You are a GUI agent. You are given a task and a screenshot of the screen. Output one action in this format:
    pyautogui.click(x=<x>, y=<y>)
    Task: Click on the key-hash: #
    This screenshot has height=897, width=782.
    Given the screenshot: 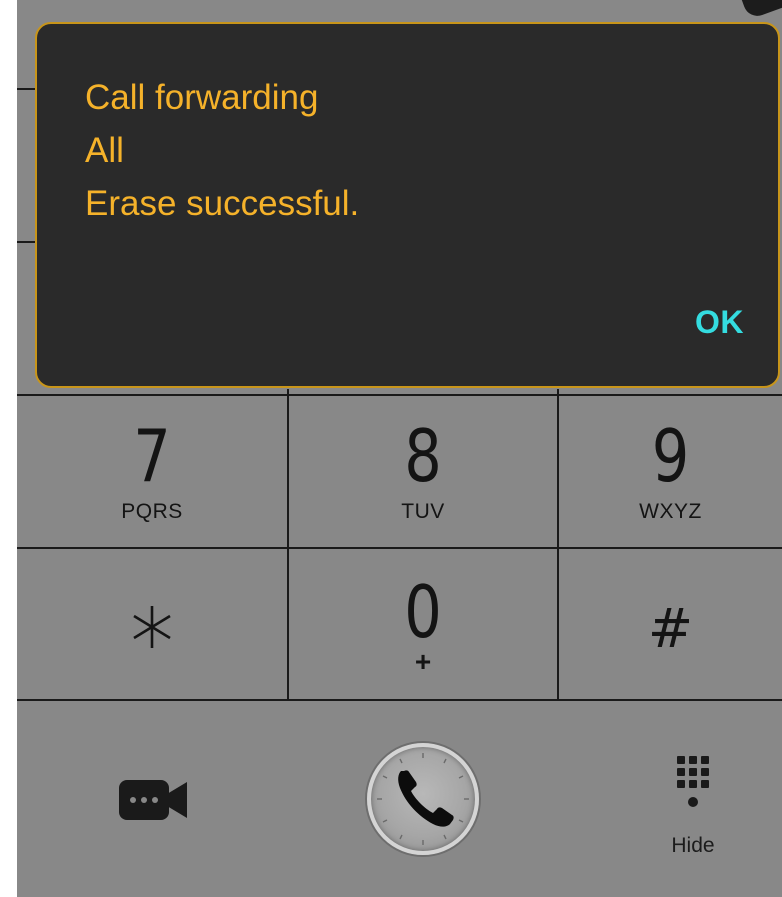 What is the action you would take?
    pyautogui.click(x=670, y=624)
    